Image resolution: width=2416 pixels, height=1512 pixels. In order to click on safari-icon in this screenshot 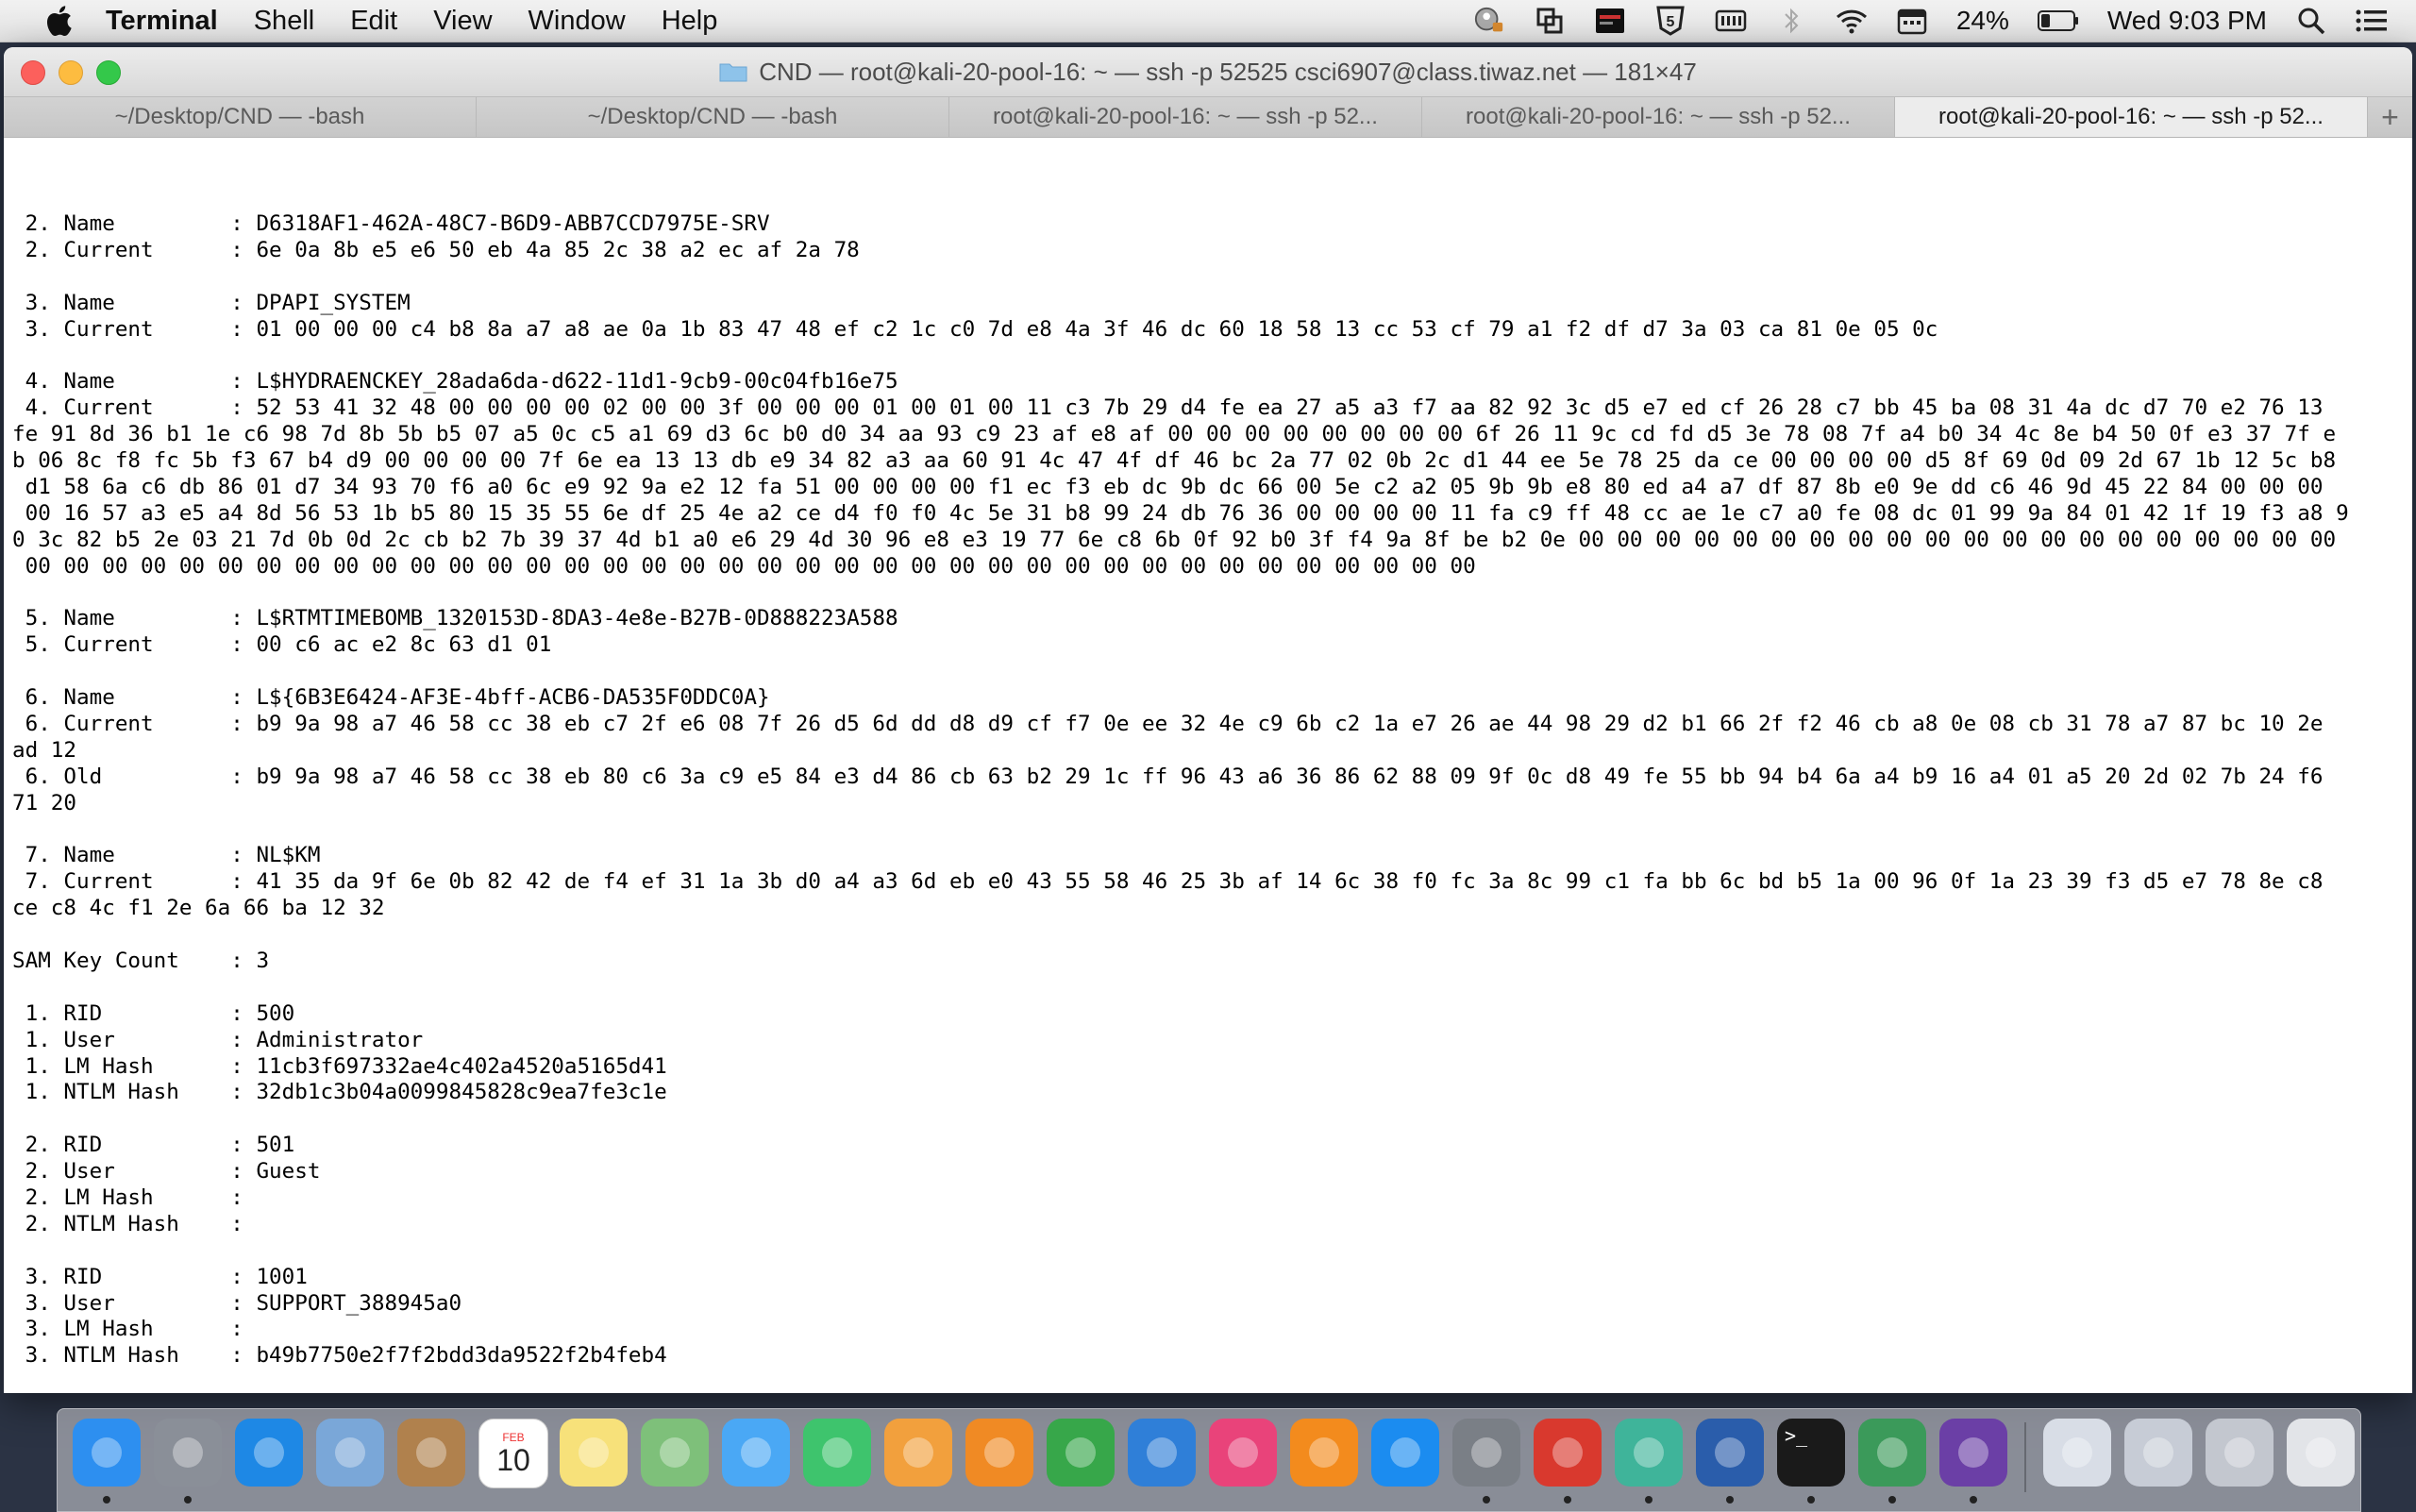, I will do `click(269, 1453)`.